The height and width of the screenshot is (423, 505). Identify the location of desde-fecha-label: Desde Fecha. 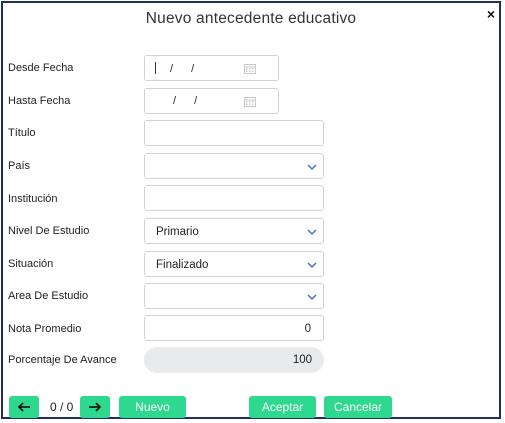
(41, 68).